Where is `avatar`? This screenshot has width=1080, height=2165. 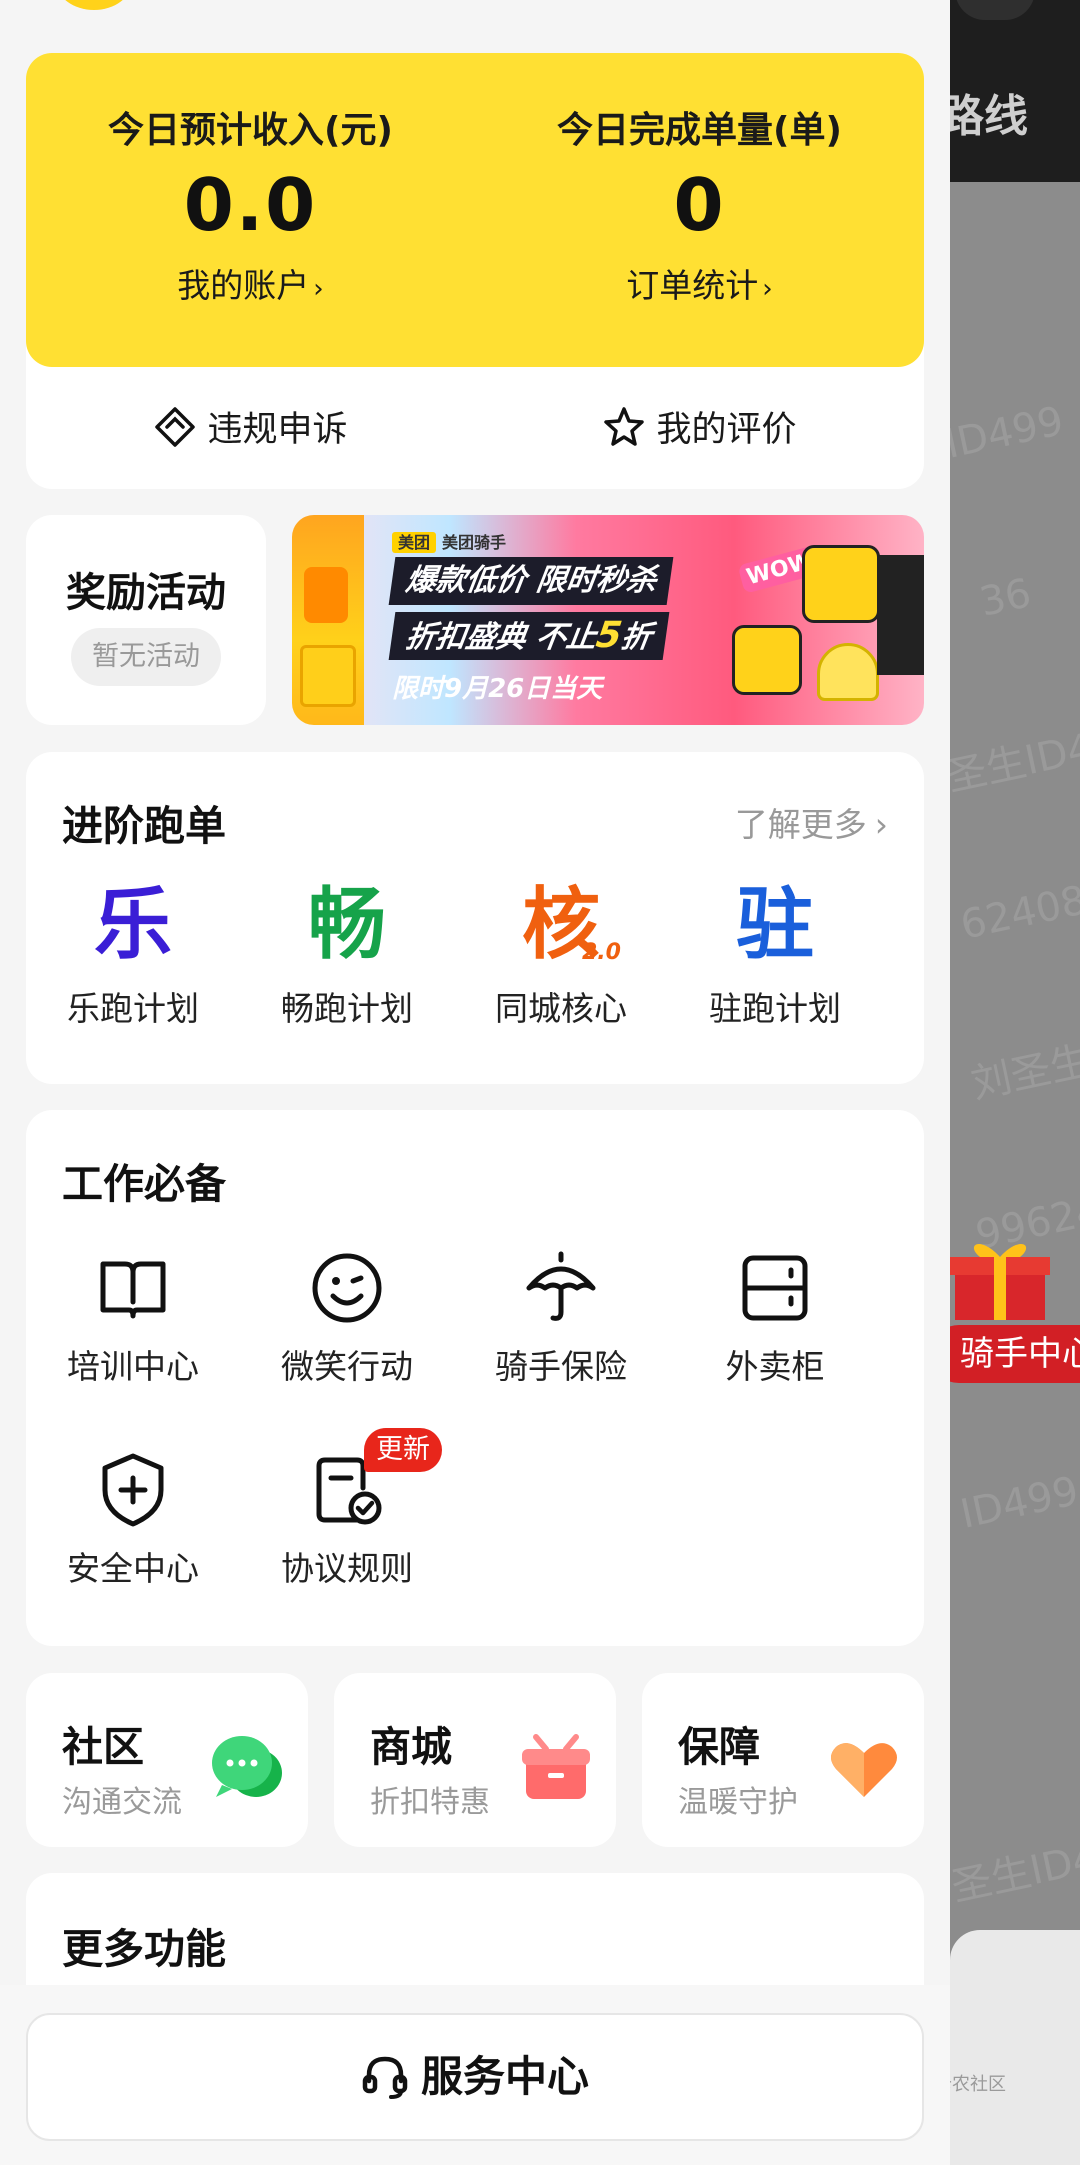 avatar is located at coordinates (94, 5).